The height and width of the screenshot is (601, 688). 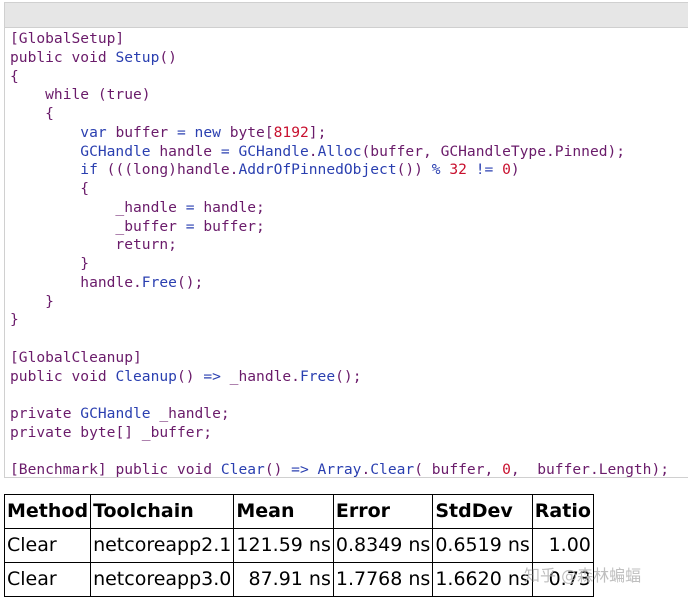 What do you see at coordinates (349, 208) in the screenshot?
I see `code-line: _handle = handle;` at bounding box center [349, 208].